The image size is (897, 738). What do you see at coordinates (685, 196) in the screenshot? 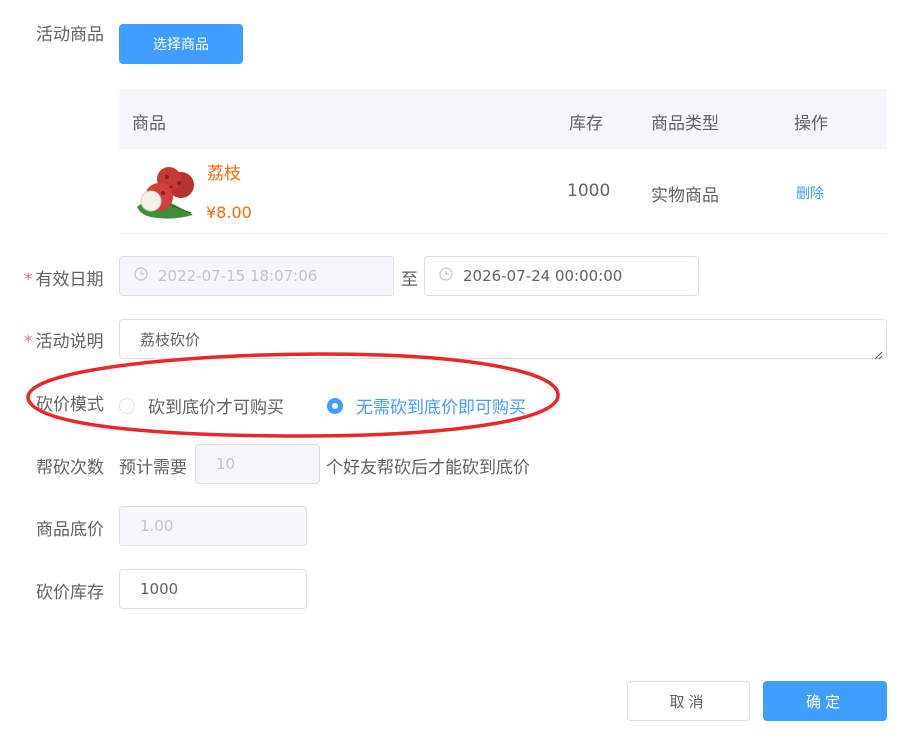
I see `goods-type: 实物商品` at bounding box center [685, 196].